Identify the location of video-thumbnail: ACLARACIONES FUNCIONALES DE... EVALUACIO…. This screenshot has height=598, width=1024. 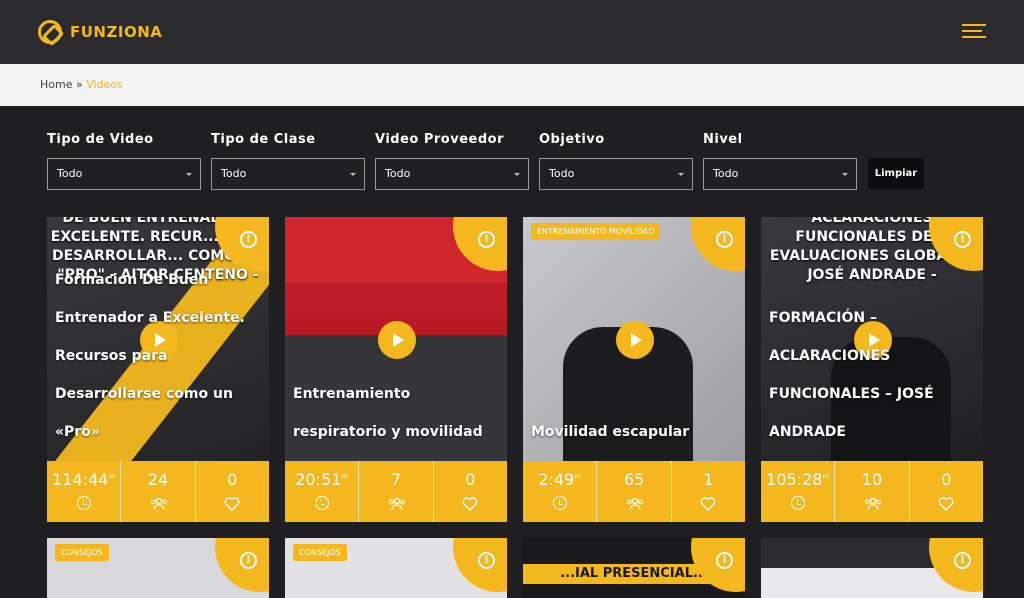
(872, 339).